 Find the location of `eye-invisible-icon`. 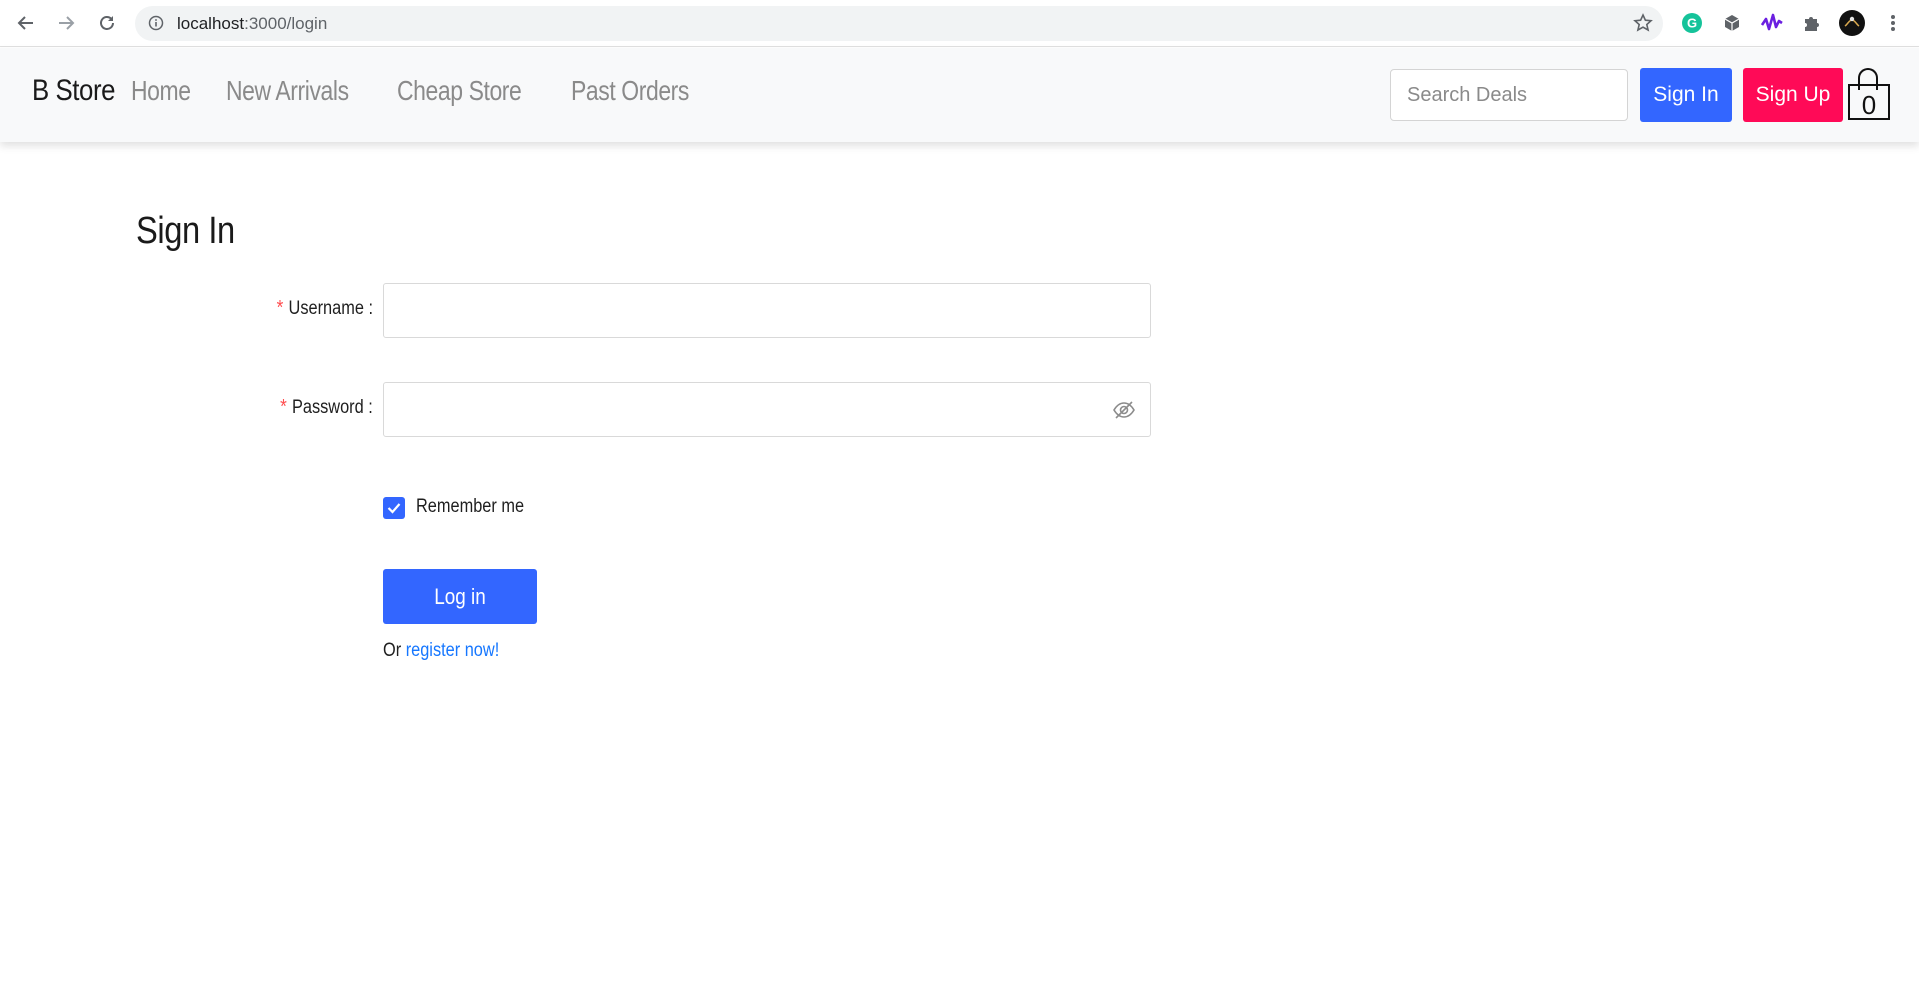

eye-invisible-icon is located at coordinates (1124, 412).